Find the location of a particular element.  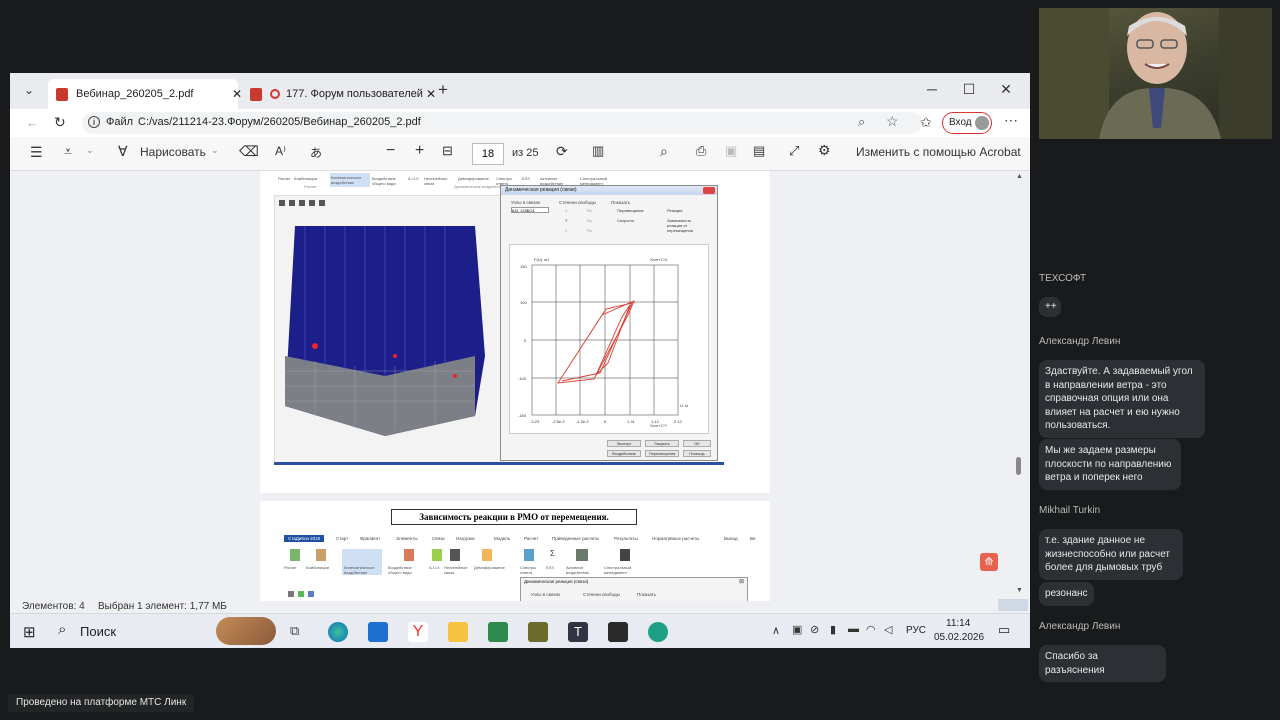

ribbon-item: Нелинейные связи is located at coordinates (436, 181).